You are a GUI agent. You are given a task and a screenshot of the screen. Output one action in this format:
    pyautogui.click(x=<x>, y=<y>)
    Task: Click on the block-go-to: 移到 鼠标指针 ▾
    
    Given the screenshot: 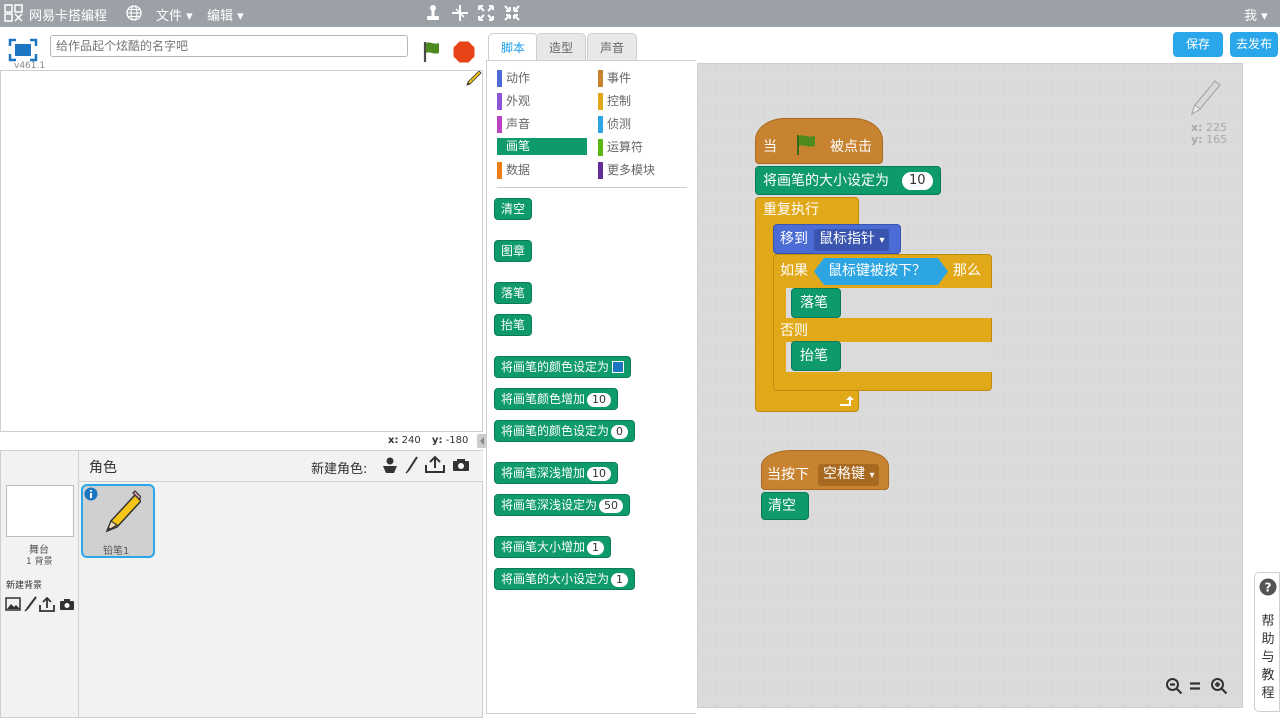 What is the action you would take?
    pyautogui.click(x=837, y=239)
    